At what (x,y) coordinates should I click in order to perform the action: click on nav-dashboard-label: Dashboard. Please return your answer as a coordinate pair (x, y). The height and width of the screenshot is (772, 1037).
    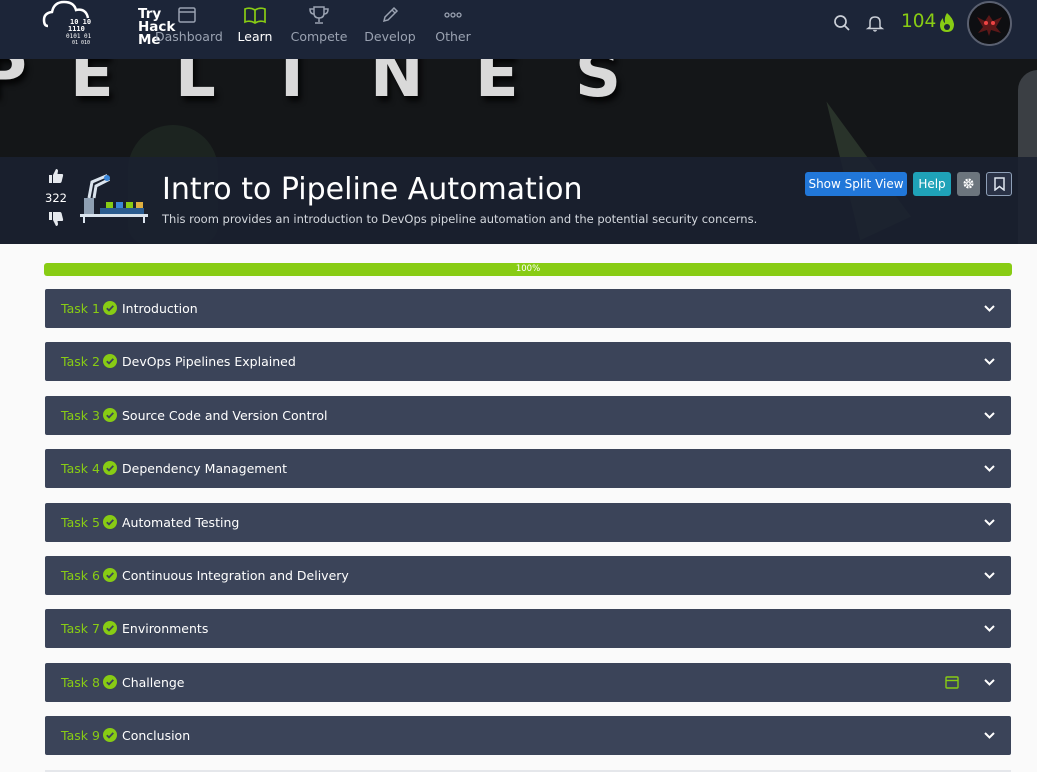
    Looking at the image, I should click on (189, 36).